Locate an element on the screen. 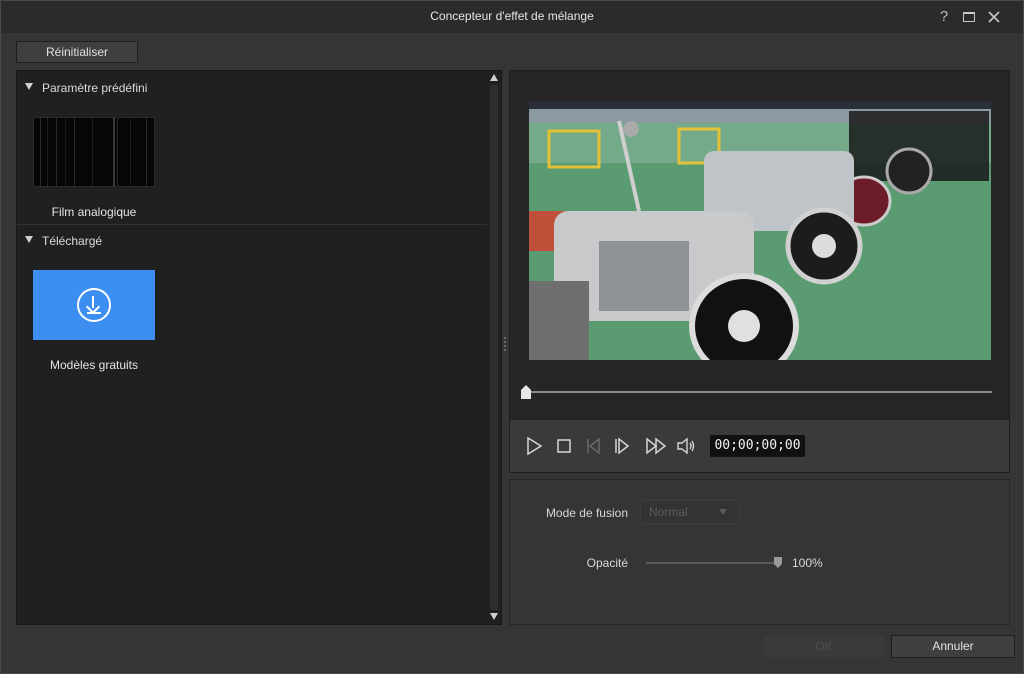 This screenshot has width=1024, height=674. title-bar: Concepteur d'effet de mélange ? is located at coordinates (512, 17).